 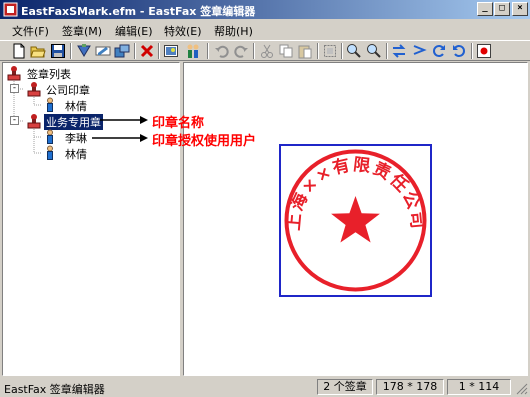 What do you see at coordinates (521, 388) in the screenshot?
I see `resize-grip-icon` at bounding box center [521, 388].